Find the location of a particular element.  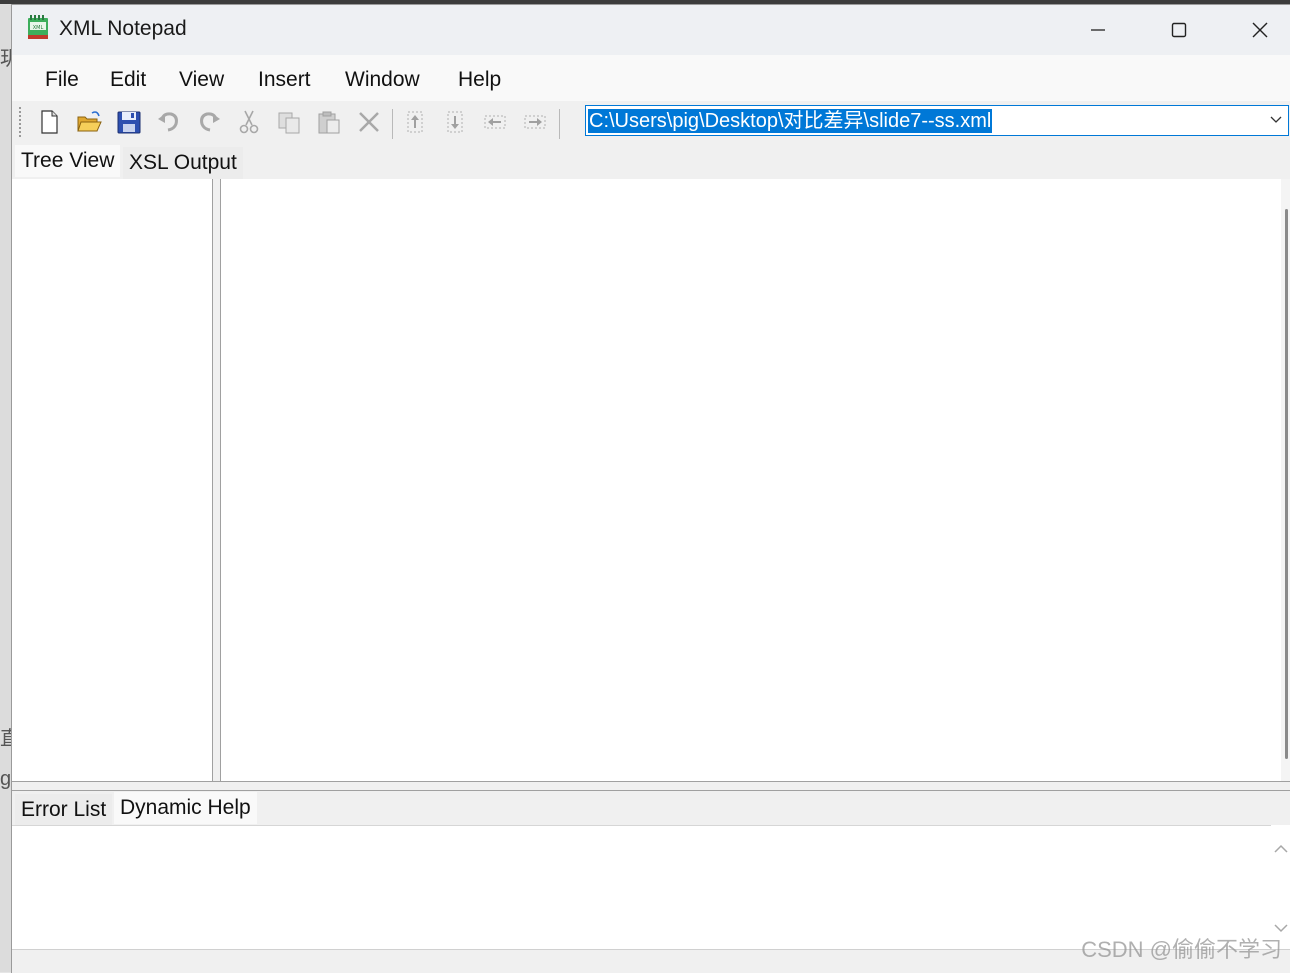

maximize-button is located at coordinates (1179, 30).